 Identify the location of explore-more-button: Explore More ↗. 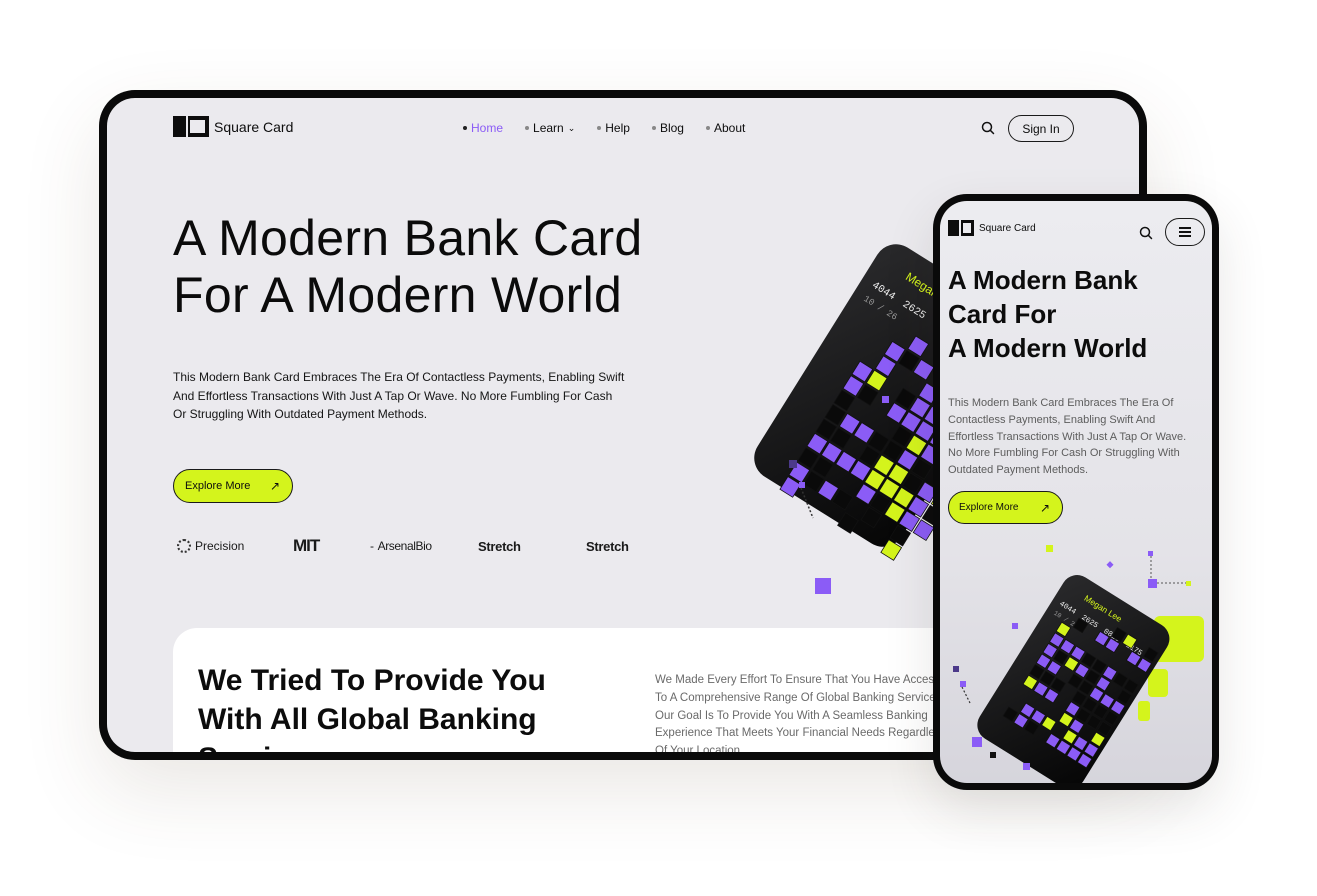
(233, 486).